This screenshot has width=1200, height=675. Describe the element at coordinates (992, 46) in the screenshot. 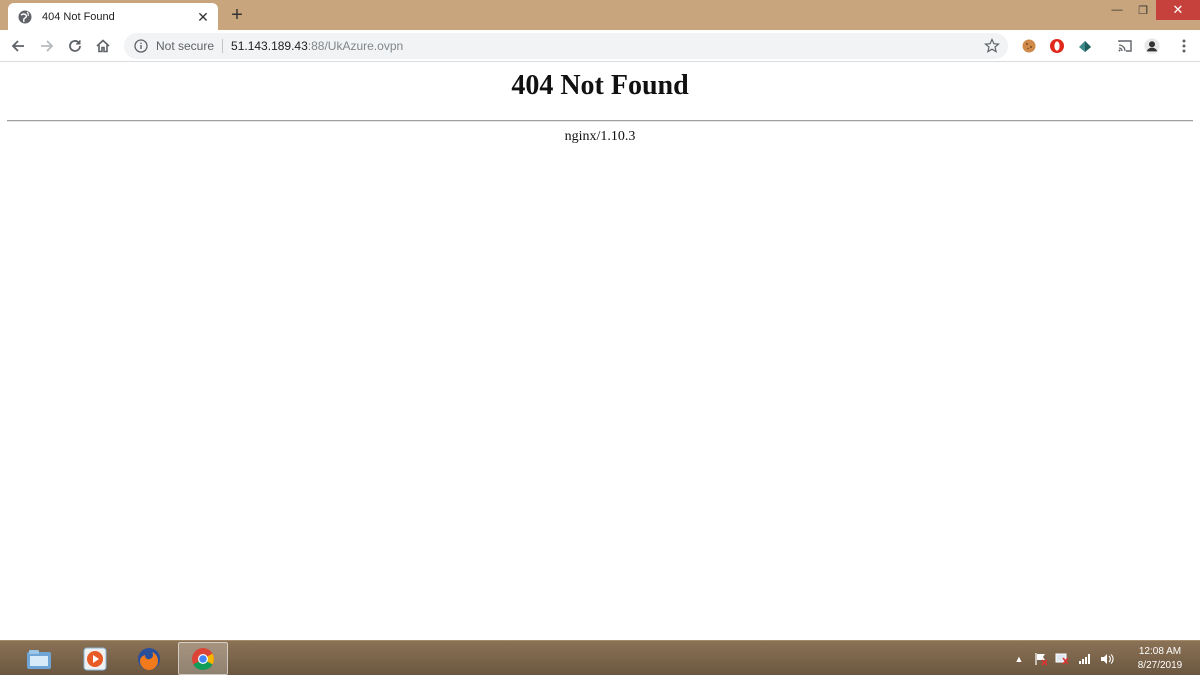

I see `star-icon` at that location.